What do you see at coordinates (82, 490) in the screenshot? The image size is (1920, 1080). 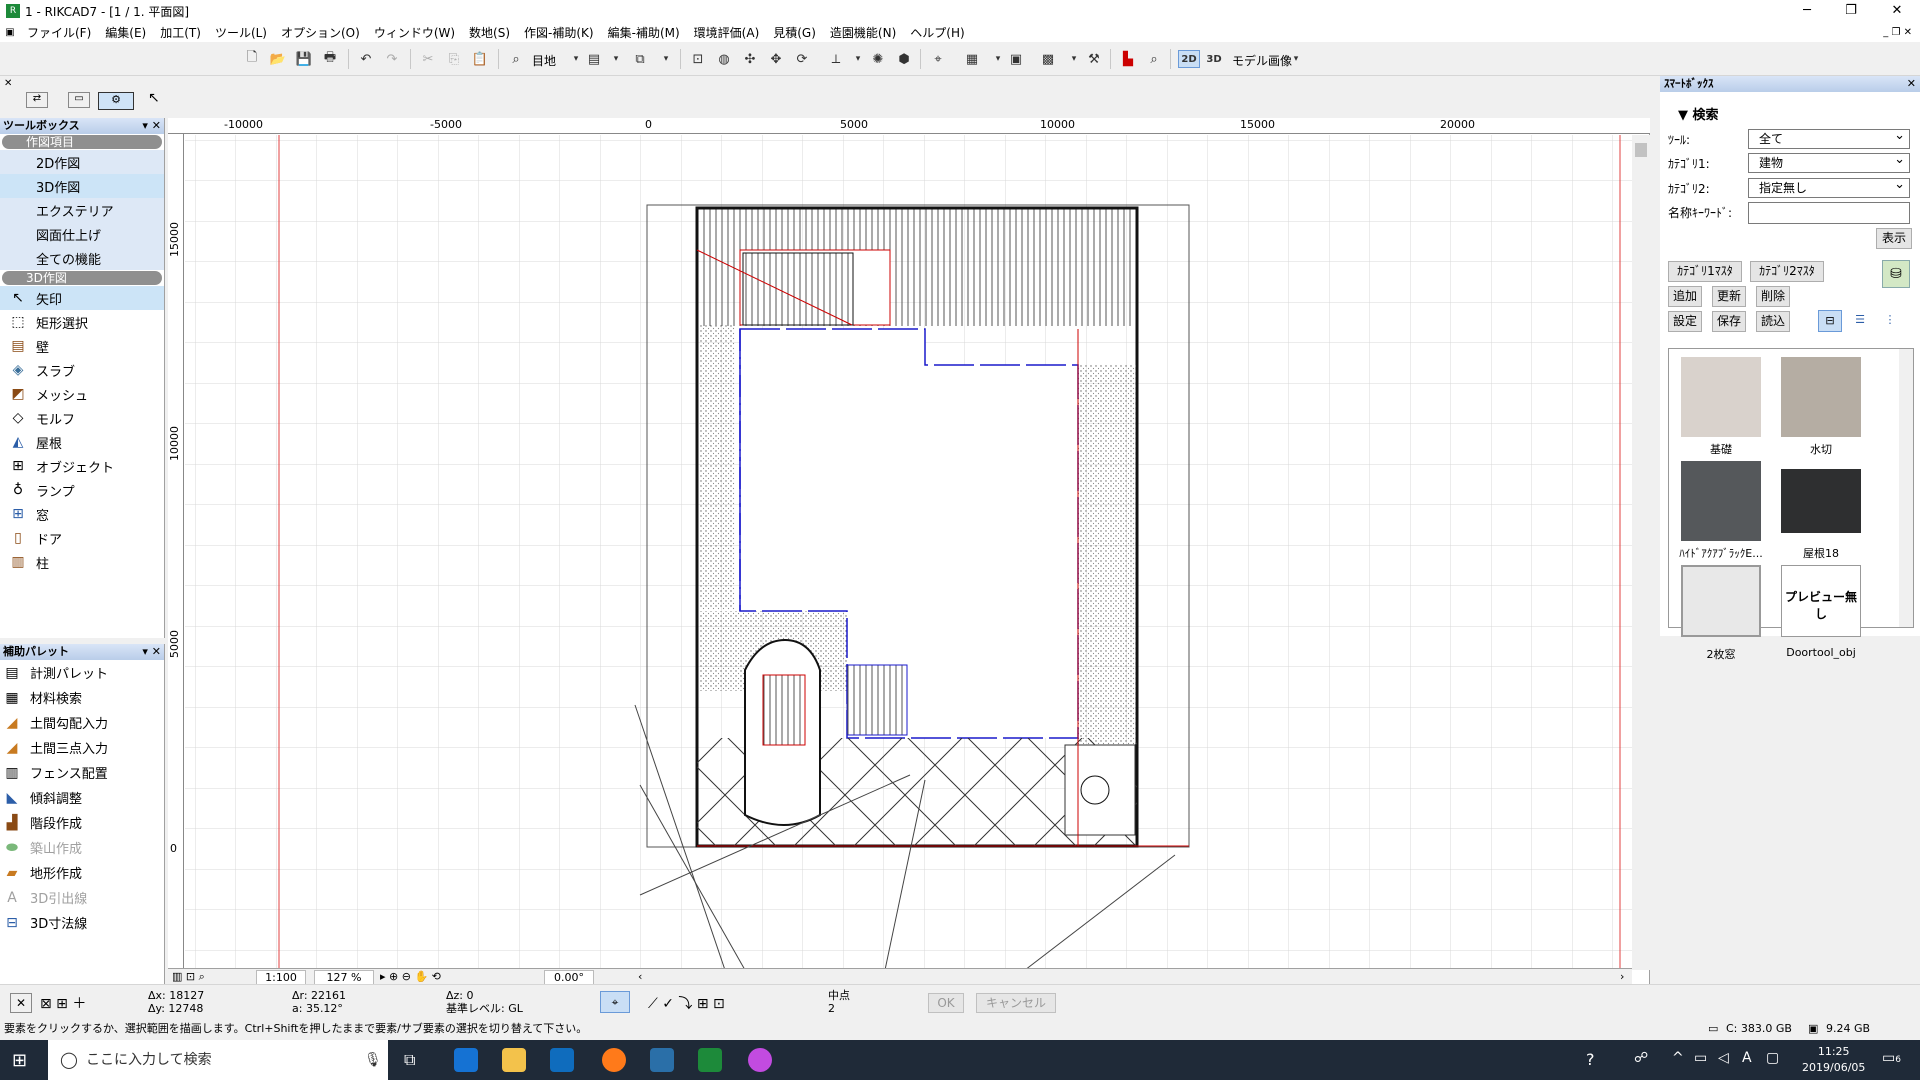 I see `tool-lamp: ♁ ランプ` at bounding box center [82, 490].